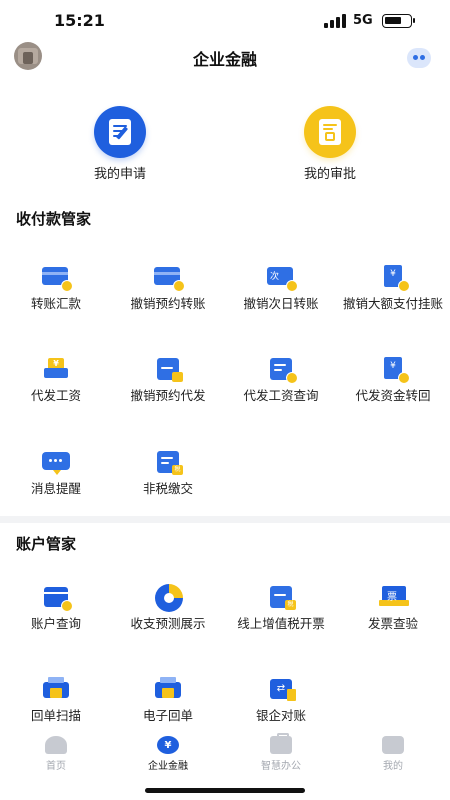  I want to click on grid-item-label: 代发工资查询, so click(281, 395).